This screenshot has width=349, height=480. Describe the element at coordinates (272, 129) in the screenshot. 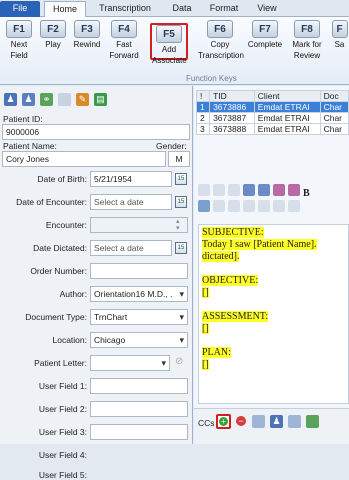

I see `table-row: 3 3673888 Emdat ETRAI Char` at that location.